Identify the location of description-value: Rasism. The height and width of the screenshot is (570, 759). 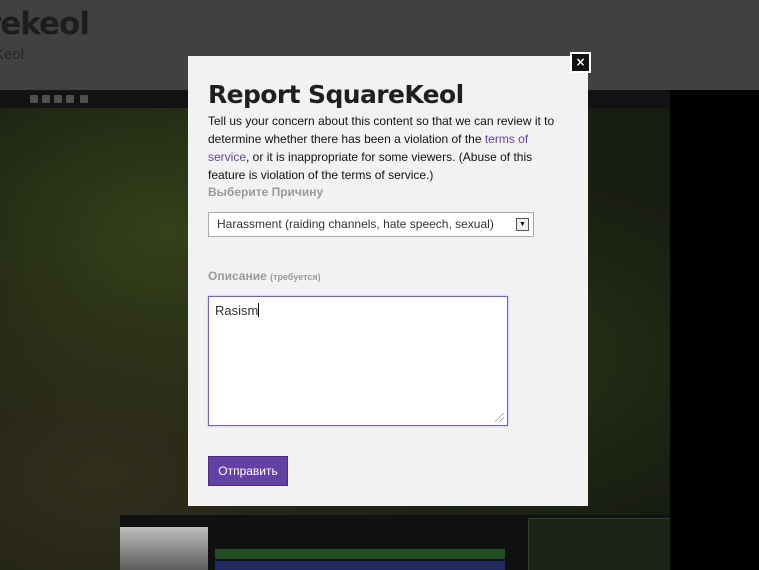
(237, 310).